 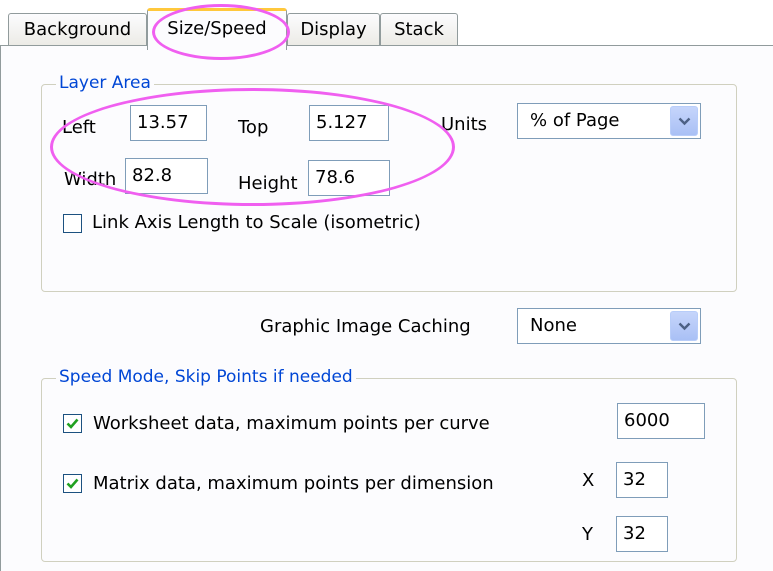 What do you see at coordinates (349, 178) in the screenshot?
I see `height-input: 78.6` at bounding box center [349, 178].